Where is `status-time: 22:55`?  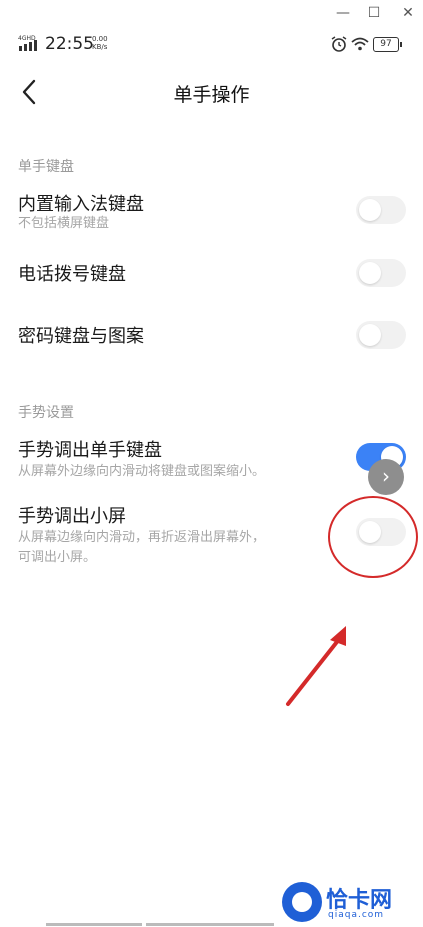
status-time: 22:55 is located at coordinates (69, 44).